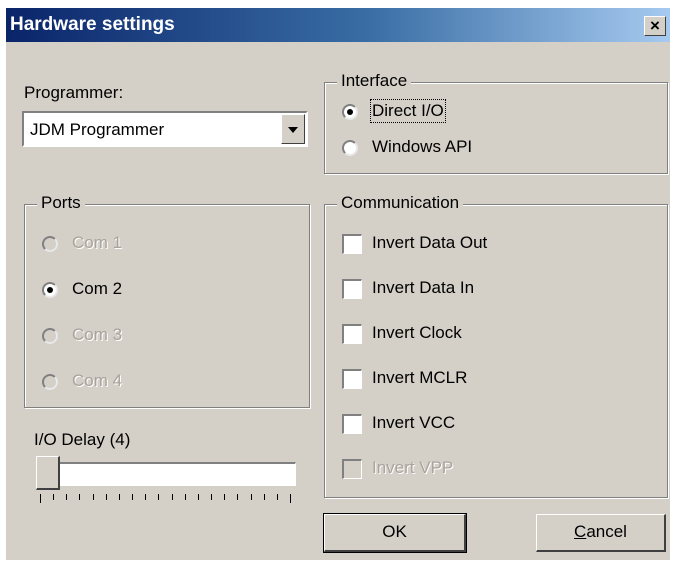 Image resolution: width=676 pixels, height=564 pixels. I want to click on invert-vcc-label: Invert VCC, so click(413, 423).